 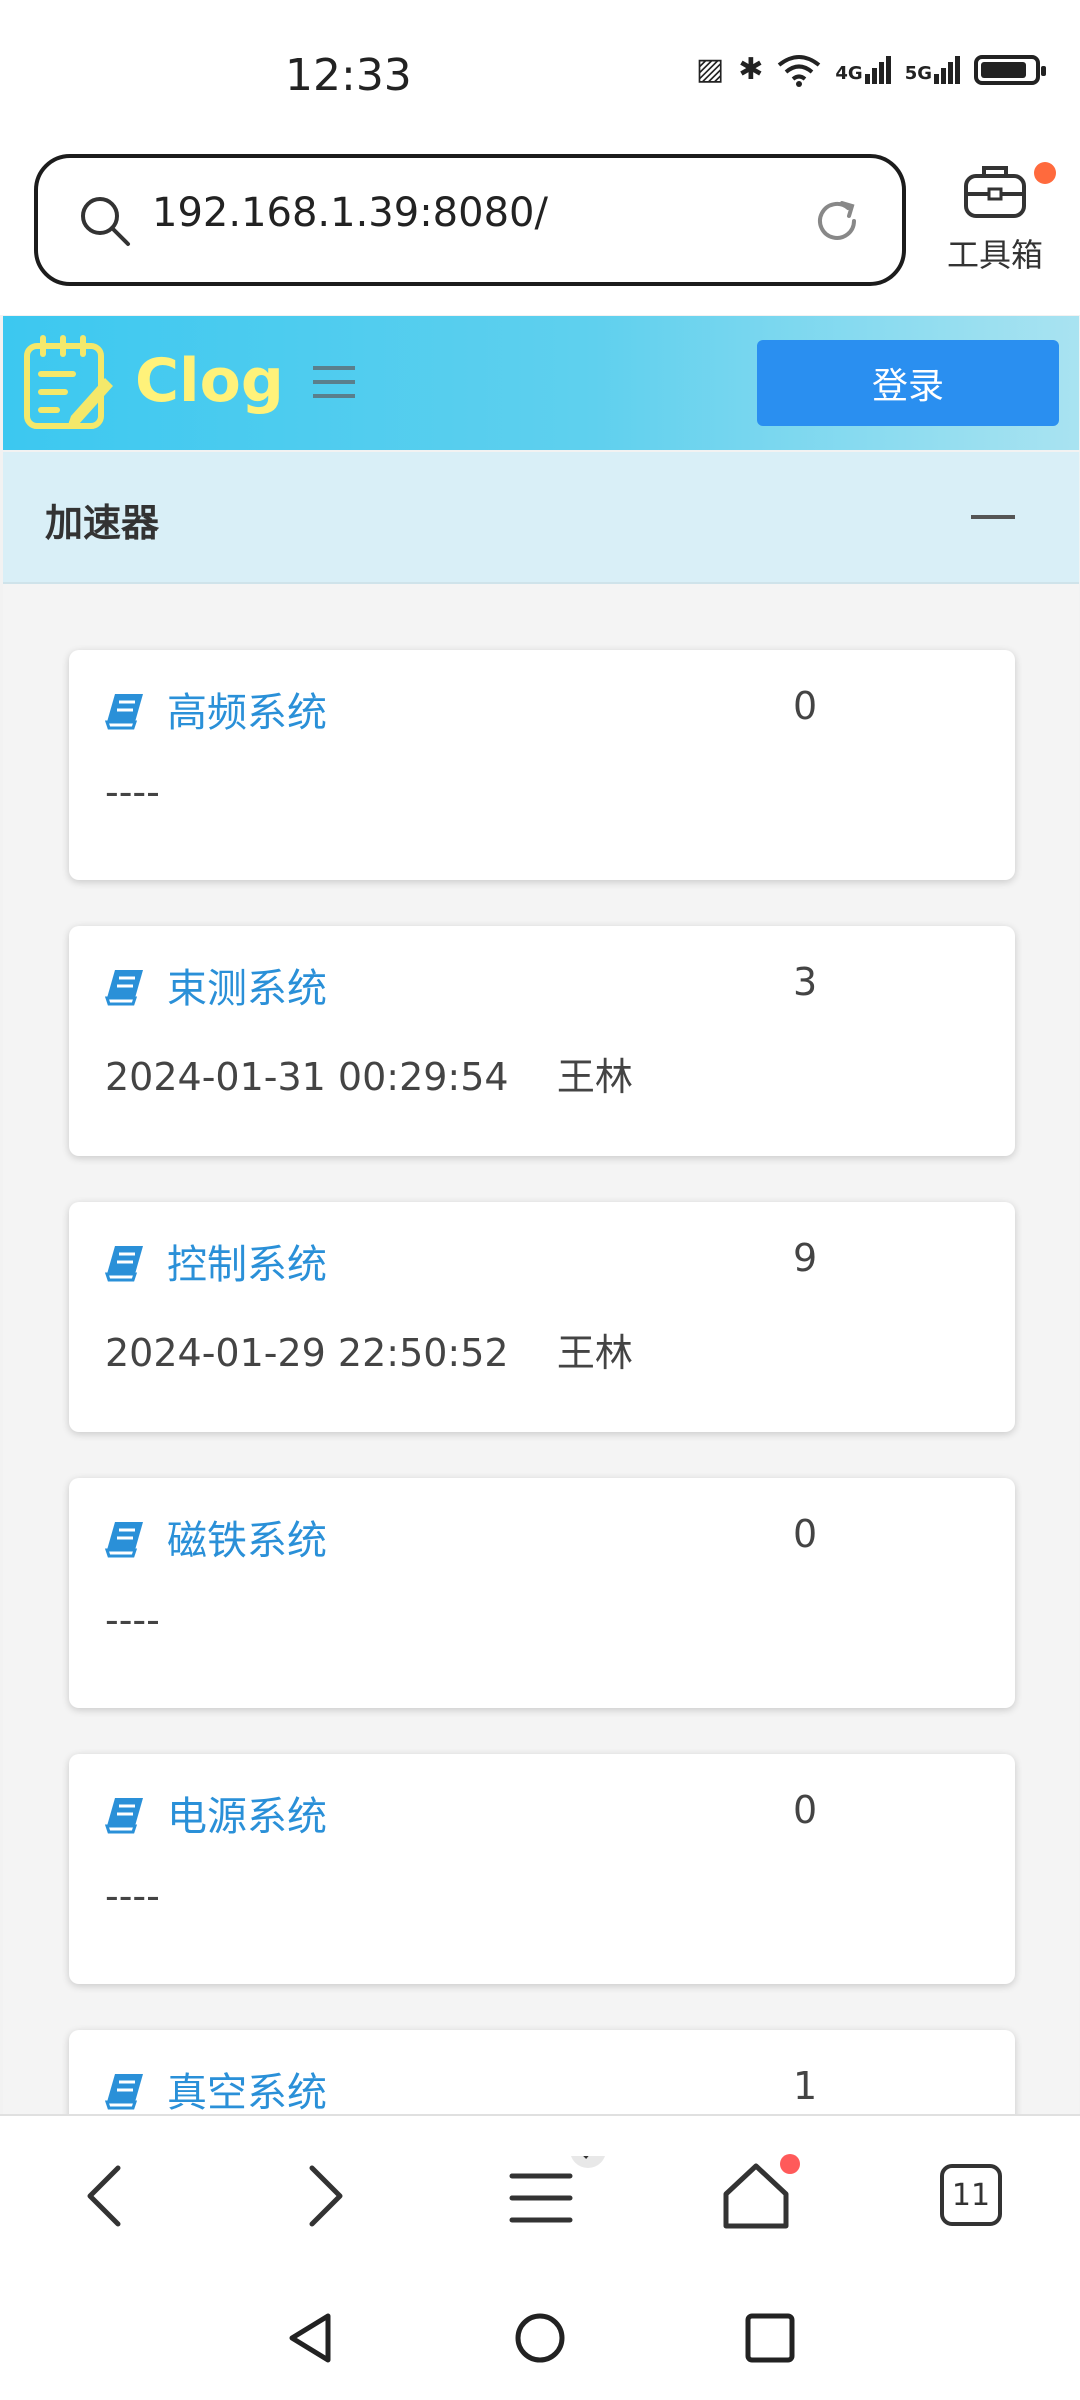 What do you see at coordinates (805, 2086) in the screenshot?
I see `log-count: 1` at bounding box center [805, 2086].